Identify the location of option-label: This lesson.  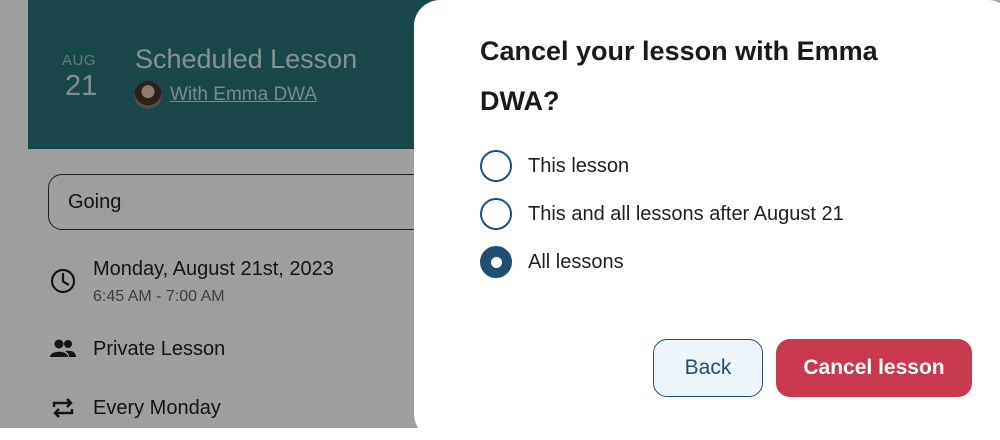
(579, 165).